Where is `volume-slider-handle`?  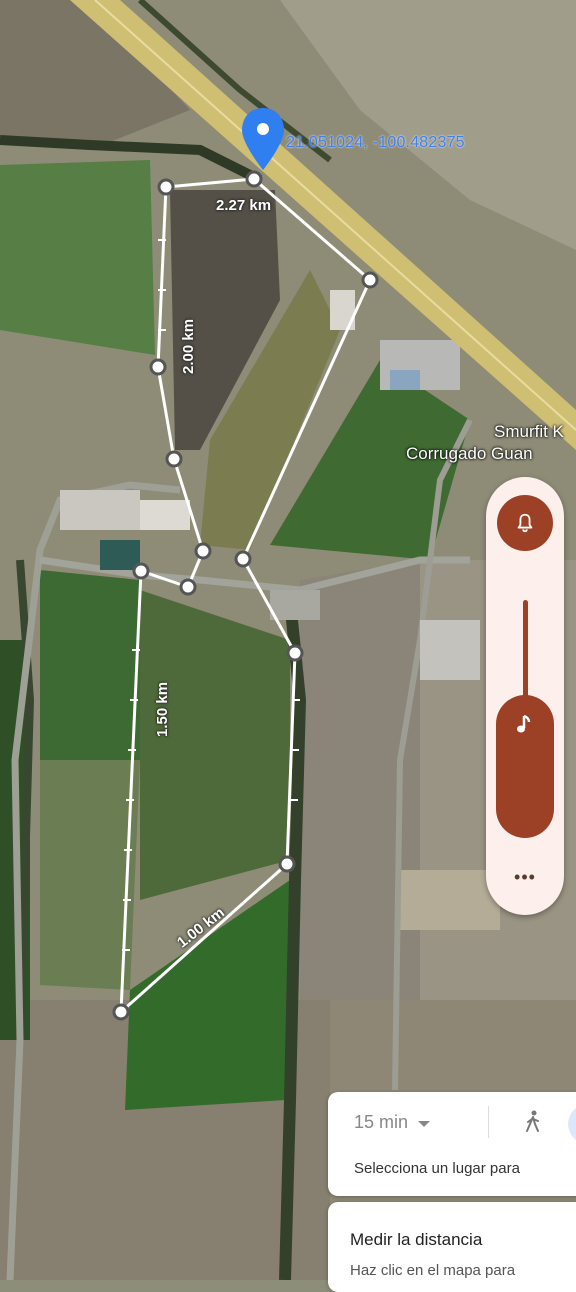 volume-slider-handle is located at coordinates (525, 766).